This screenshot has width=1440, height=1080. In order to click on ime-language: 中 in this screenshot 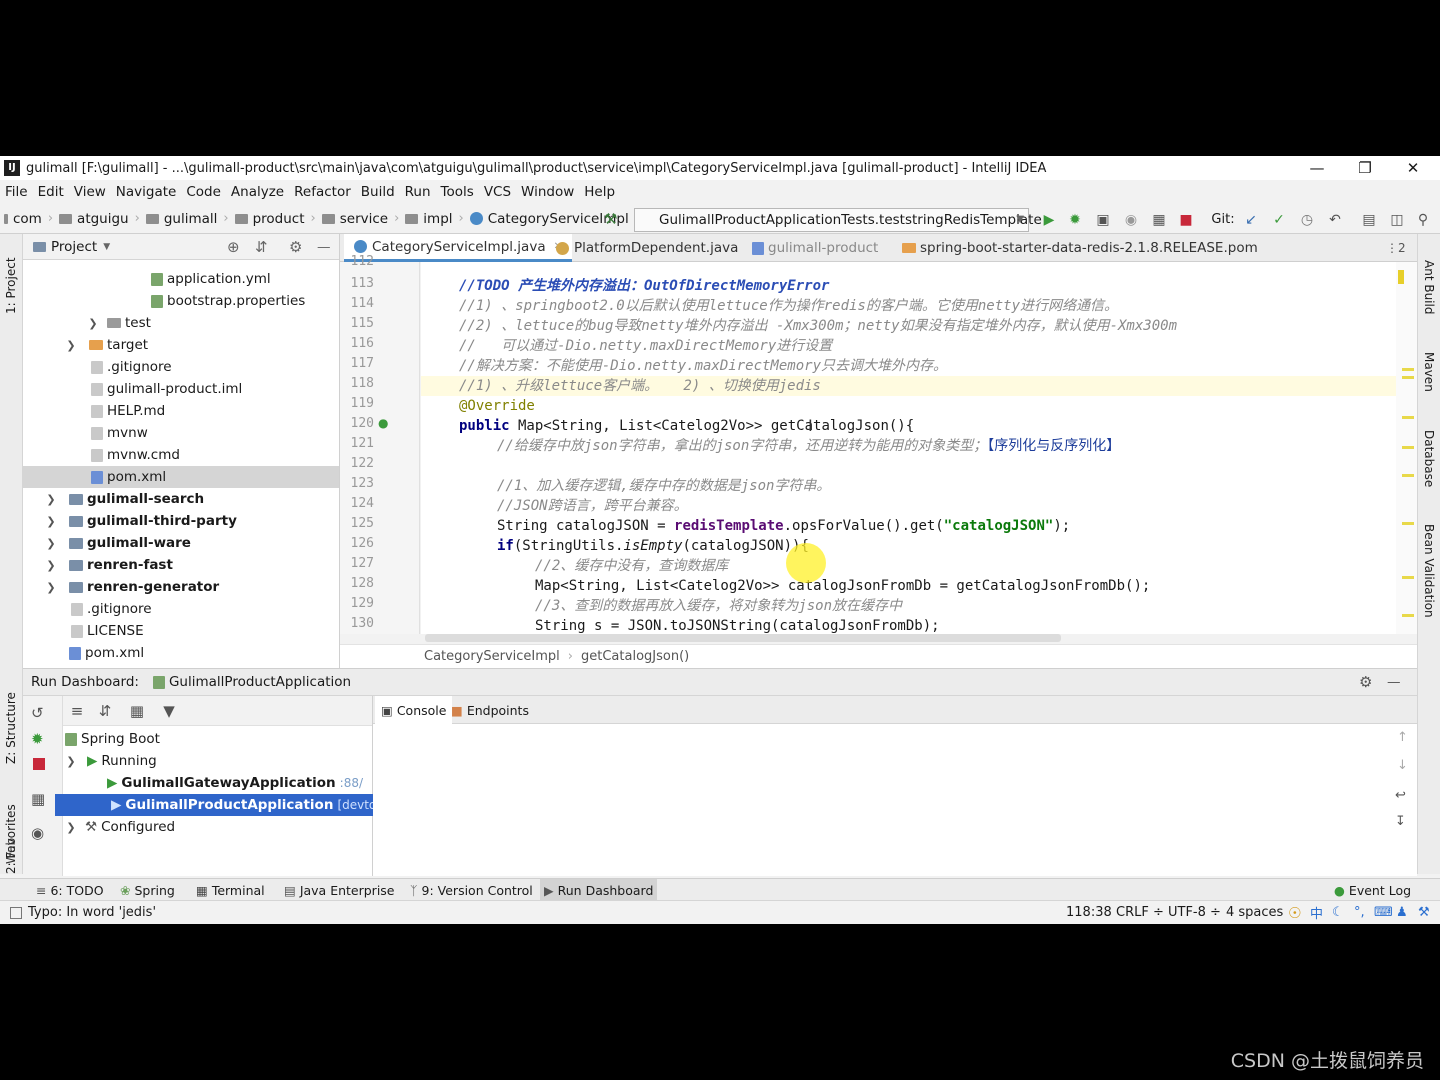, I will do `click(1316, 912)`.